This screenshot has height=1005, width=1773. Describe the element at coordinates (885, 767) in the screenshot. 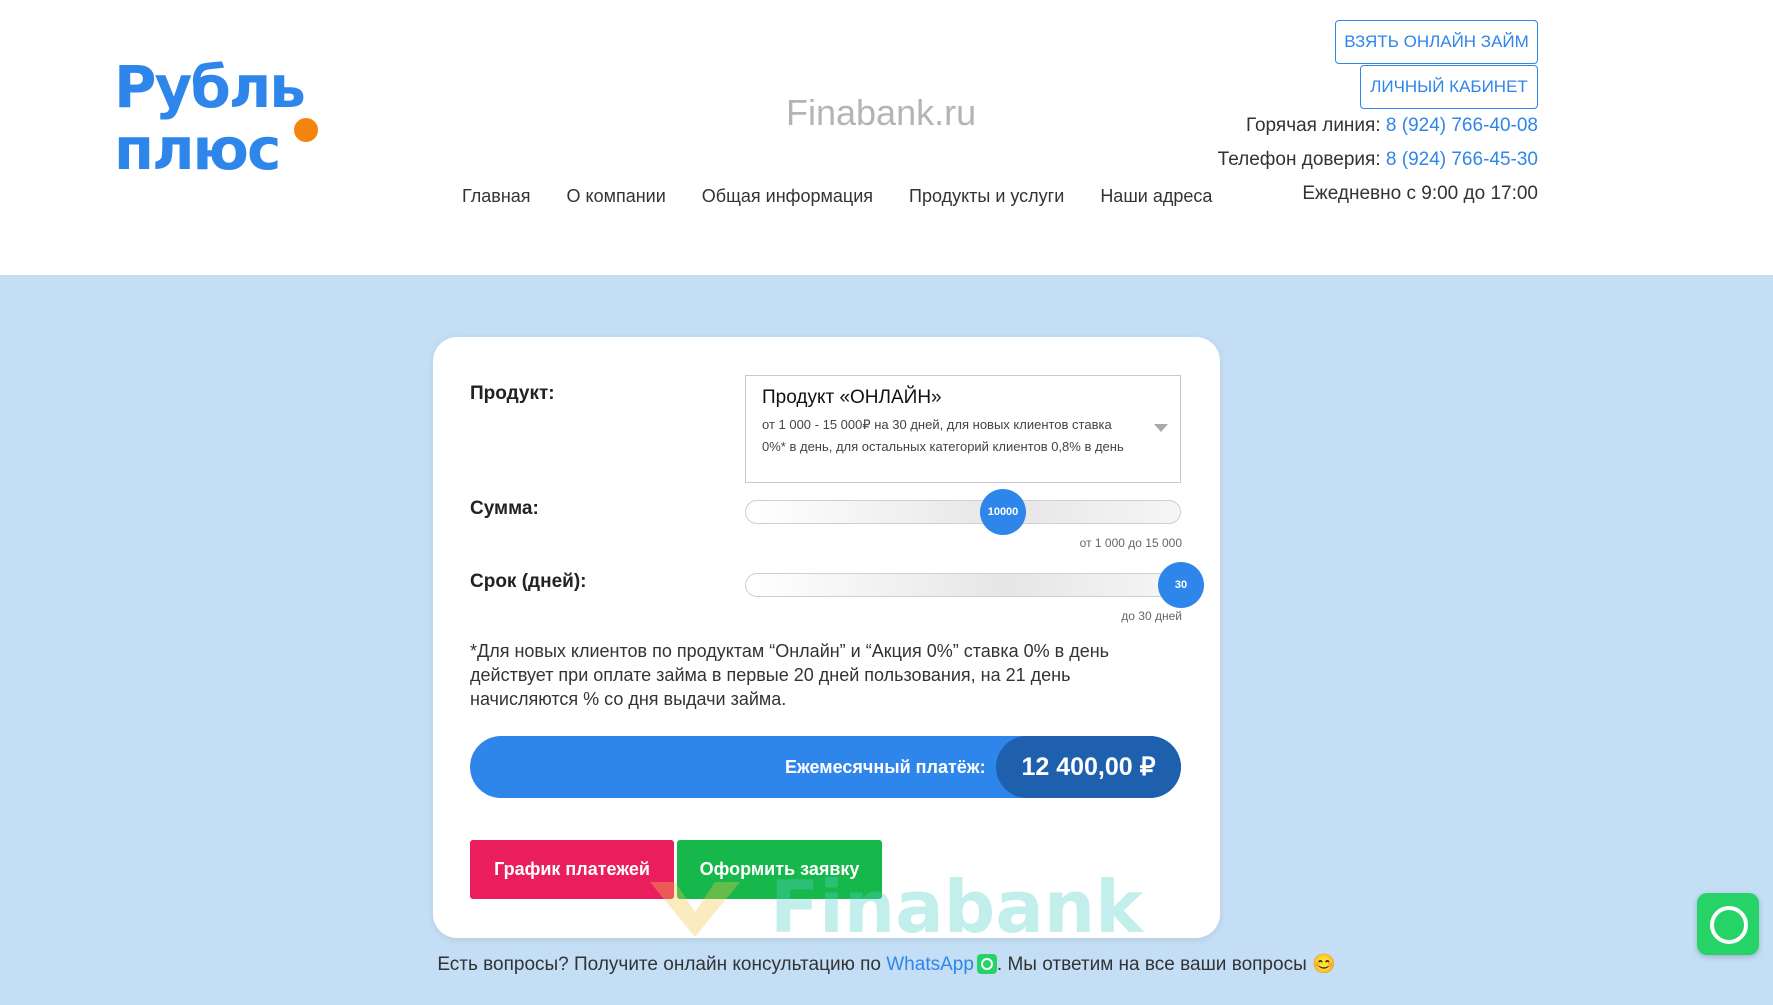

I see `payment-label: Ежемесячный платёж:` at that location.